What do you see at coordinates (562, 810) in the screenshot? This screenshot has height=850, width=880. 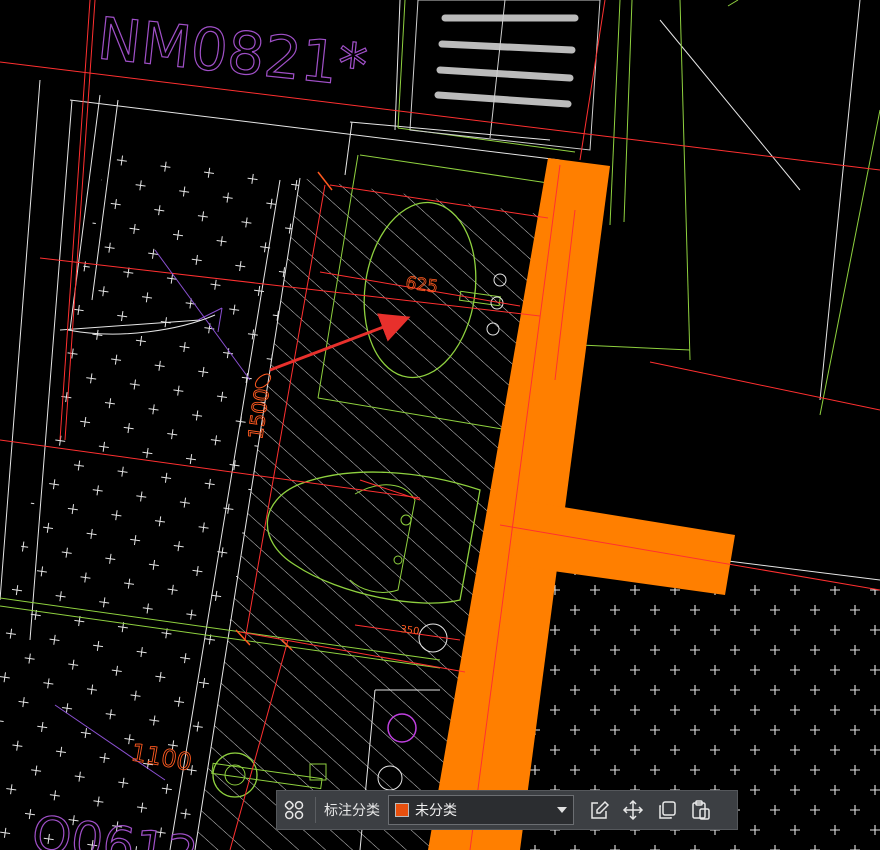 I see `chevron-down-icon` at bounding box center [562, 810].